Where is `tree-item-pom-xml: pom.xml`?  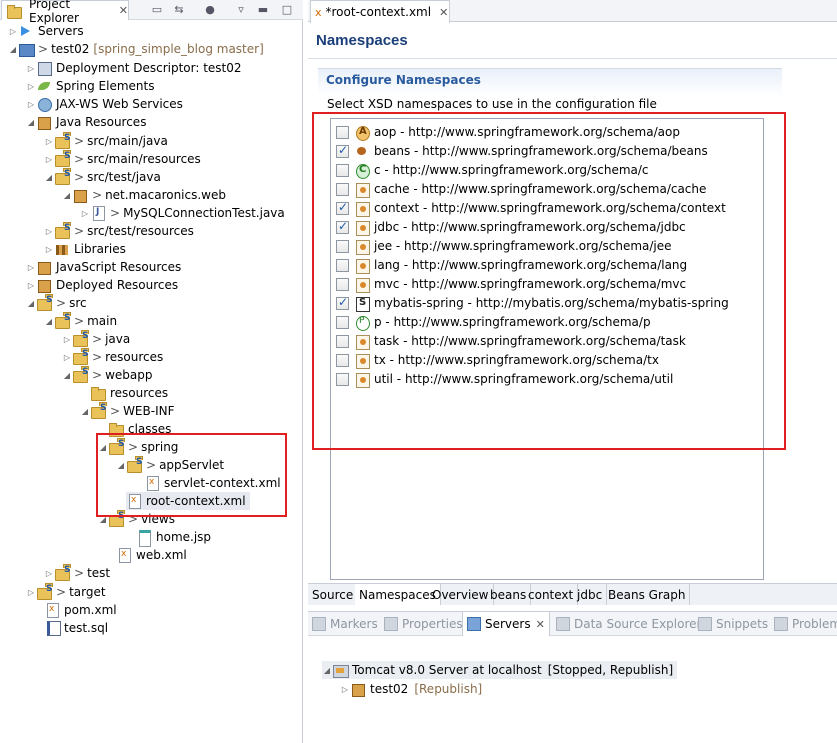 tree-item-pom-xml: pom.xml is located at coordinates (80, 610).